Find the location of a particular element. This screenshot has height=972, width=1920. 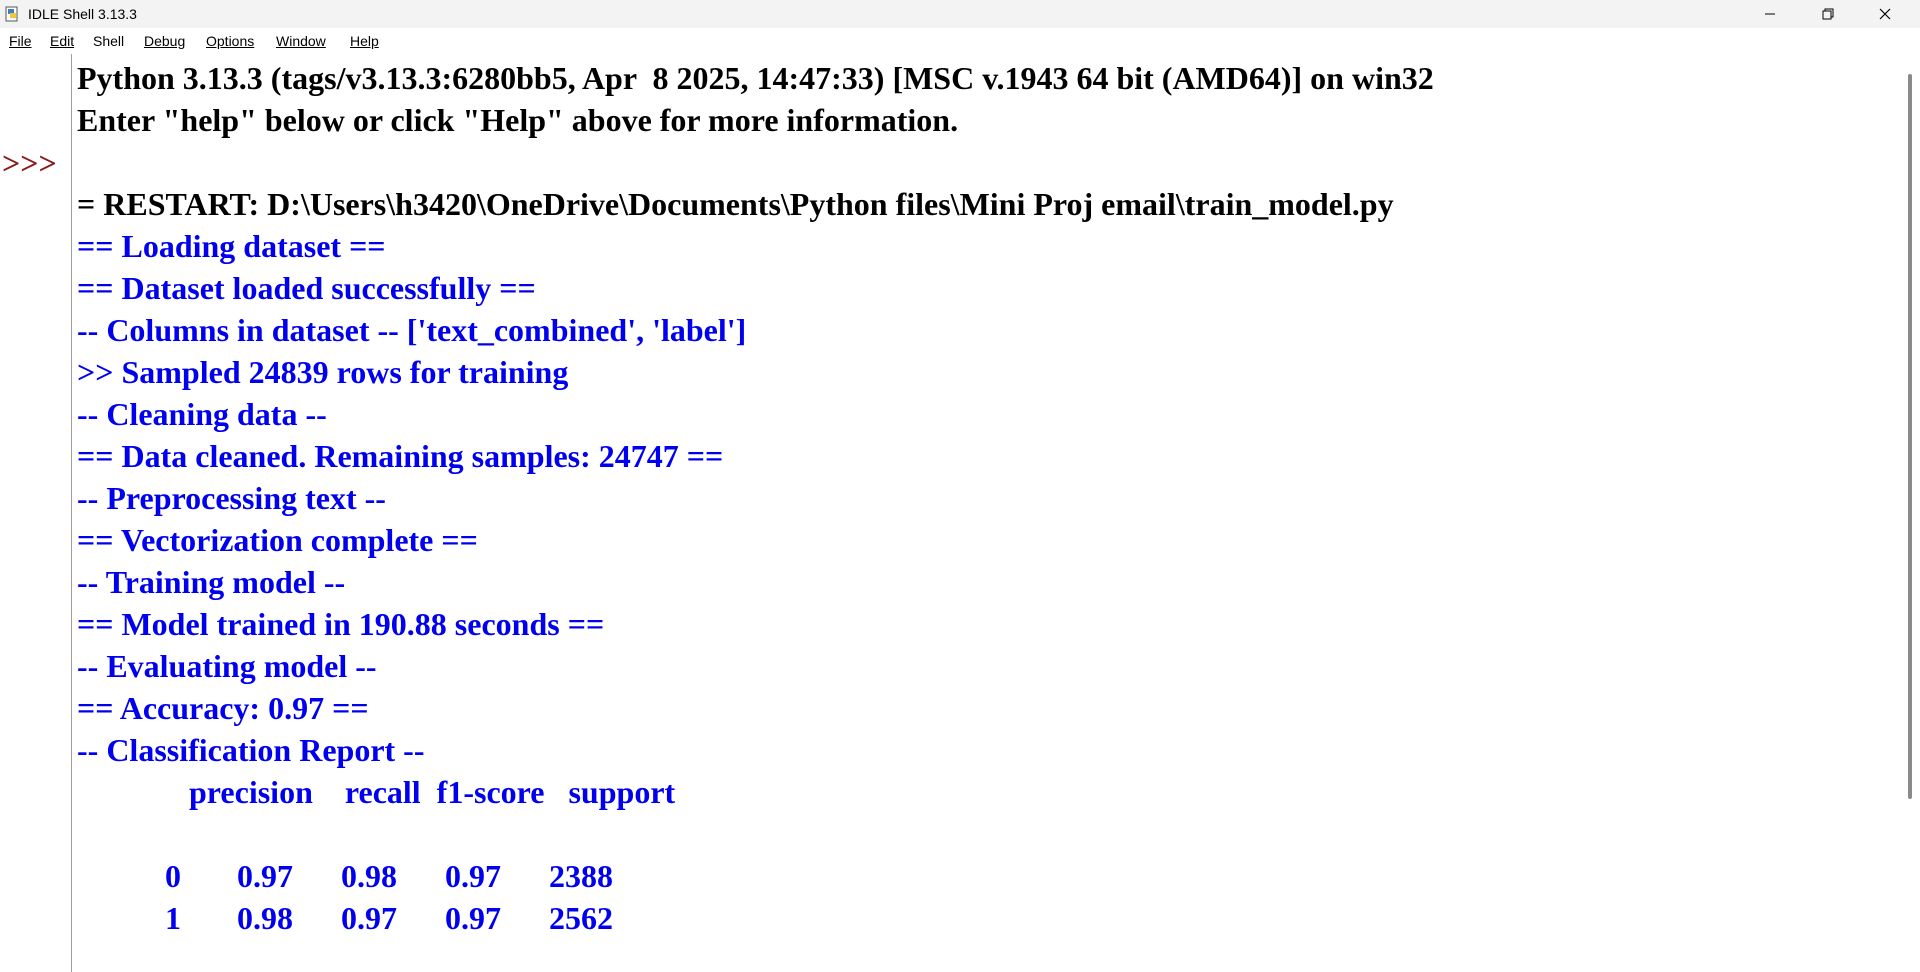

report-header-line: precision recall f1-score support is located at coordinates (376, 792).